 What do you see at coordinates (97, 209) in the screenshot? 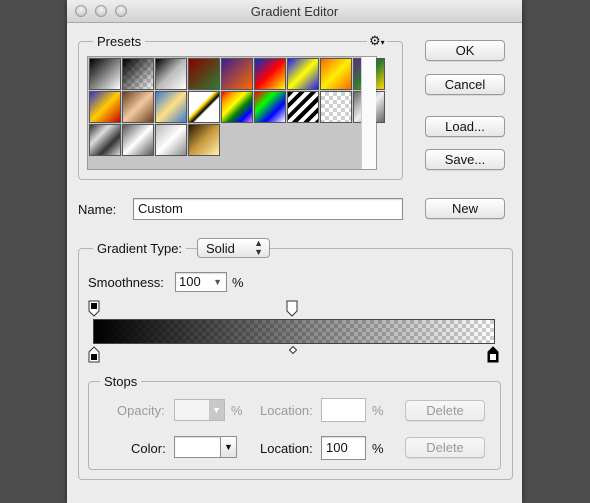
I see `name-label: Name:` at bounding box center [97, 209].